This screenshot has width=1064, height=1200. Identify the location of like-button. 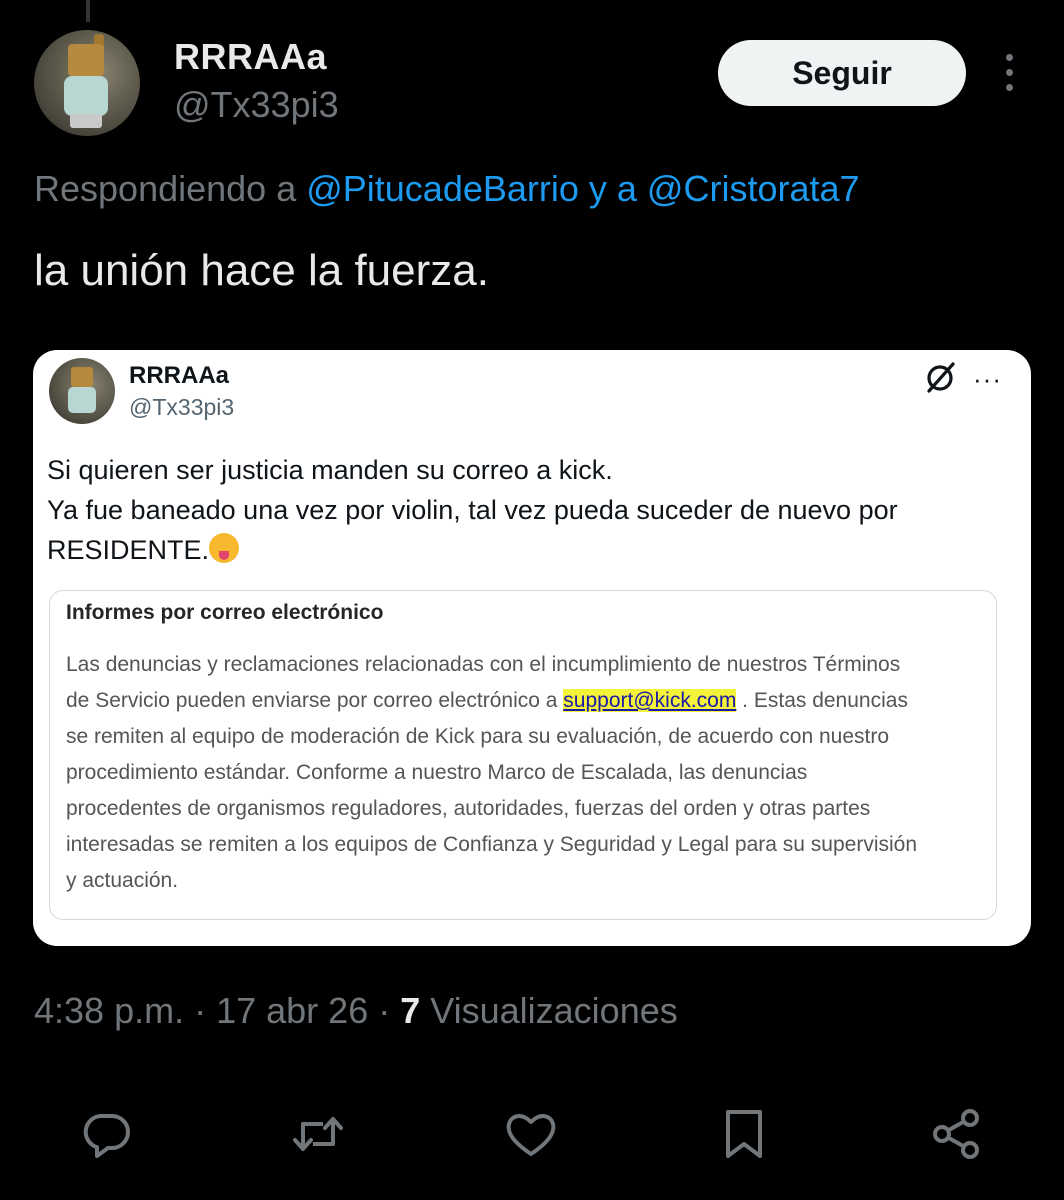
(531, 1134).